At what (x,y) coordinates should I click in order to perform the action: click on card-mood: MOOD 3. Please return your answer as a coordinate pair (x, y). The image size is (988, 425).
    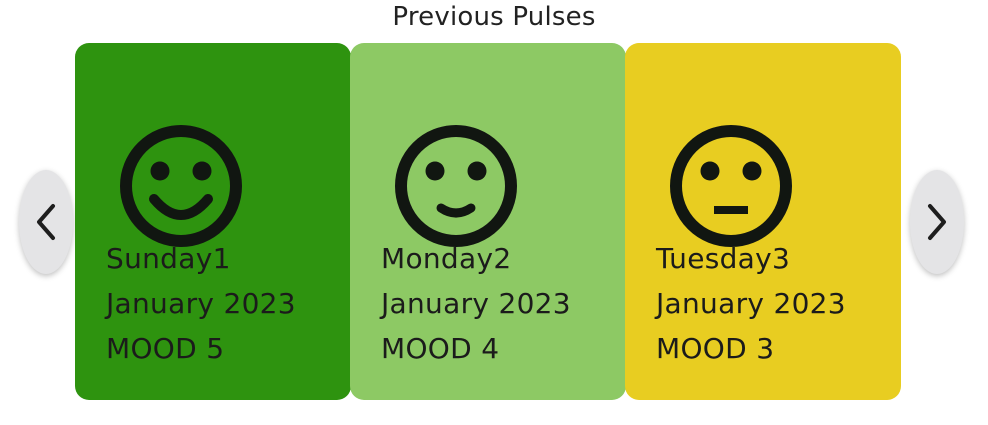
    Looking at the image, I should click on (715, 348).